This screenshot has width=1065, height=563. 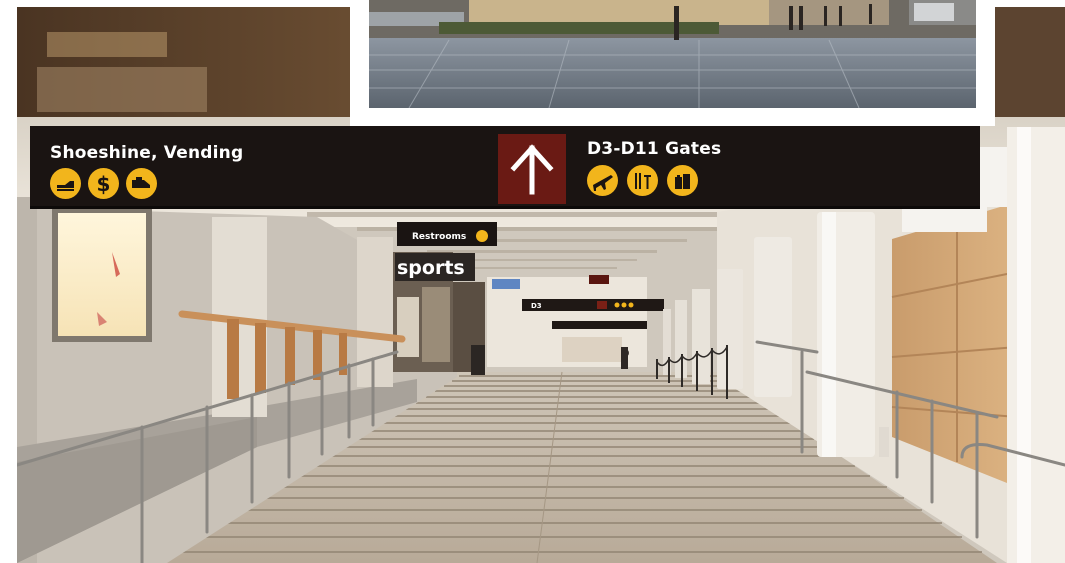 I want to click on store-sign-label: sports, so click(x=431, y=268).